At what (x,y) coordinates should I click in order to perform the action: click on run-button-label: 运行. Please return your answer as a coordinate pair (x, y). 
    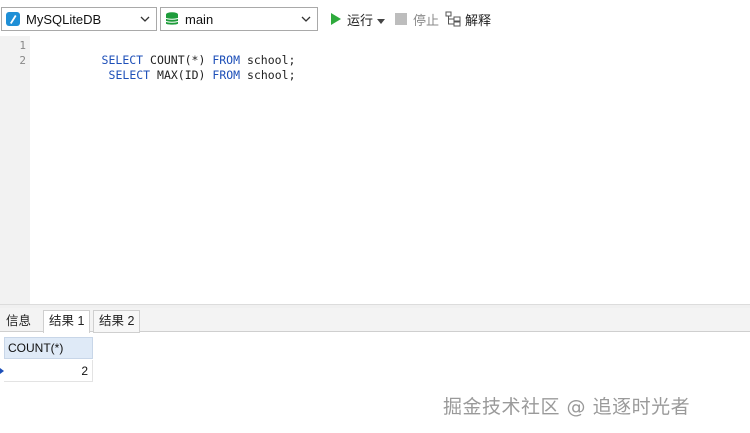
    Looking at the image, I should click on (360, 20).